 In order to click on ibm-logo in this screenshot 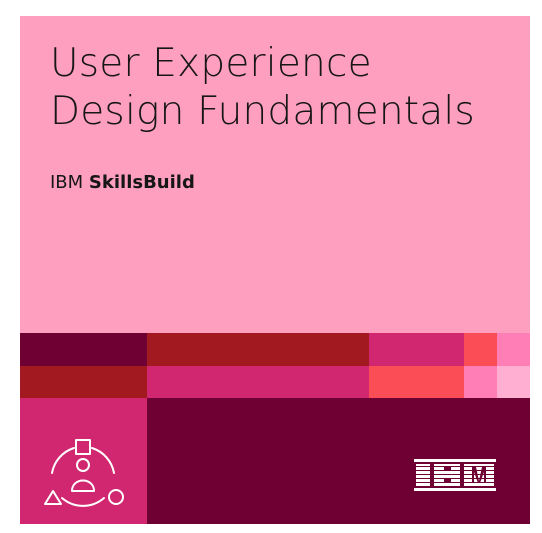, I will do `click(455, 475)`.